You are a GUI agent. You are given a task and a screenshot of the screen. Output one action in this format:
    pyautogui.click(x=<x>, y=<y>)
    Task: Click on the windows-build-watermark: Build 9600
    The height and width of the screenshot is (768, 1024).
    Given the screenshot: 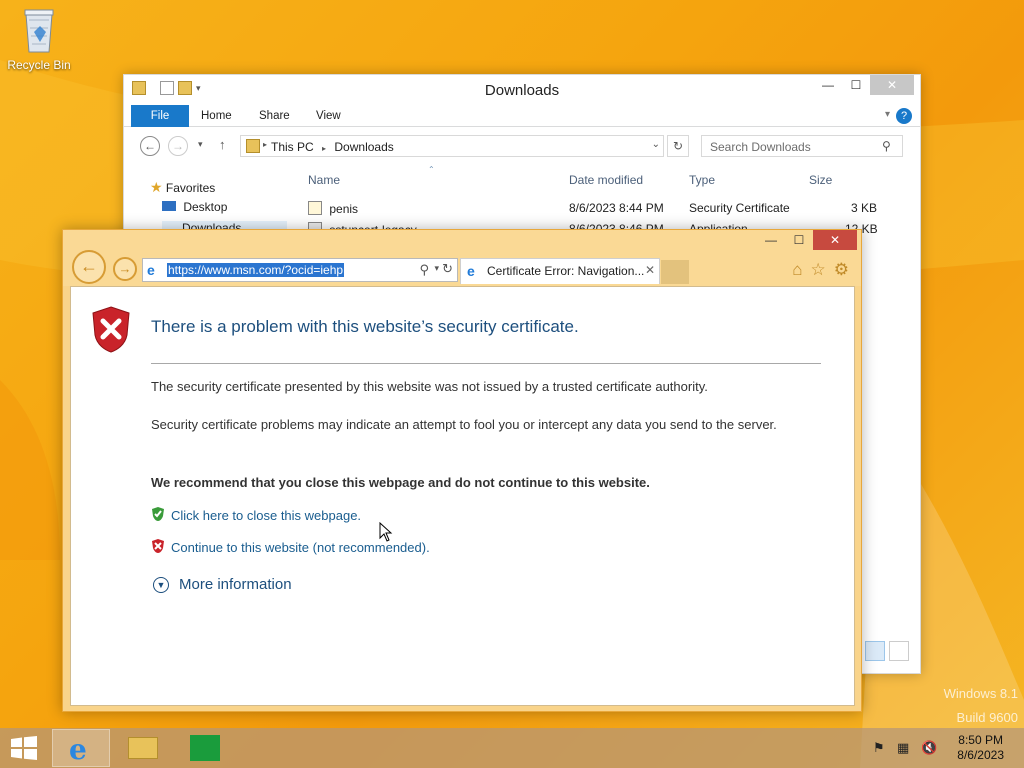 What is the action you would take?
    pyautogui.click(x=987, y=717)
    